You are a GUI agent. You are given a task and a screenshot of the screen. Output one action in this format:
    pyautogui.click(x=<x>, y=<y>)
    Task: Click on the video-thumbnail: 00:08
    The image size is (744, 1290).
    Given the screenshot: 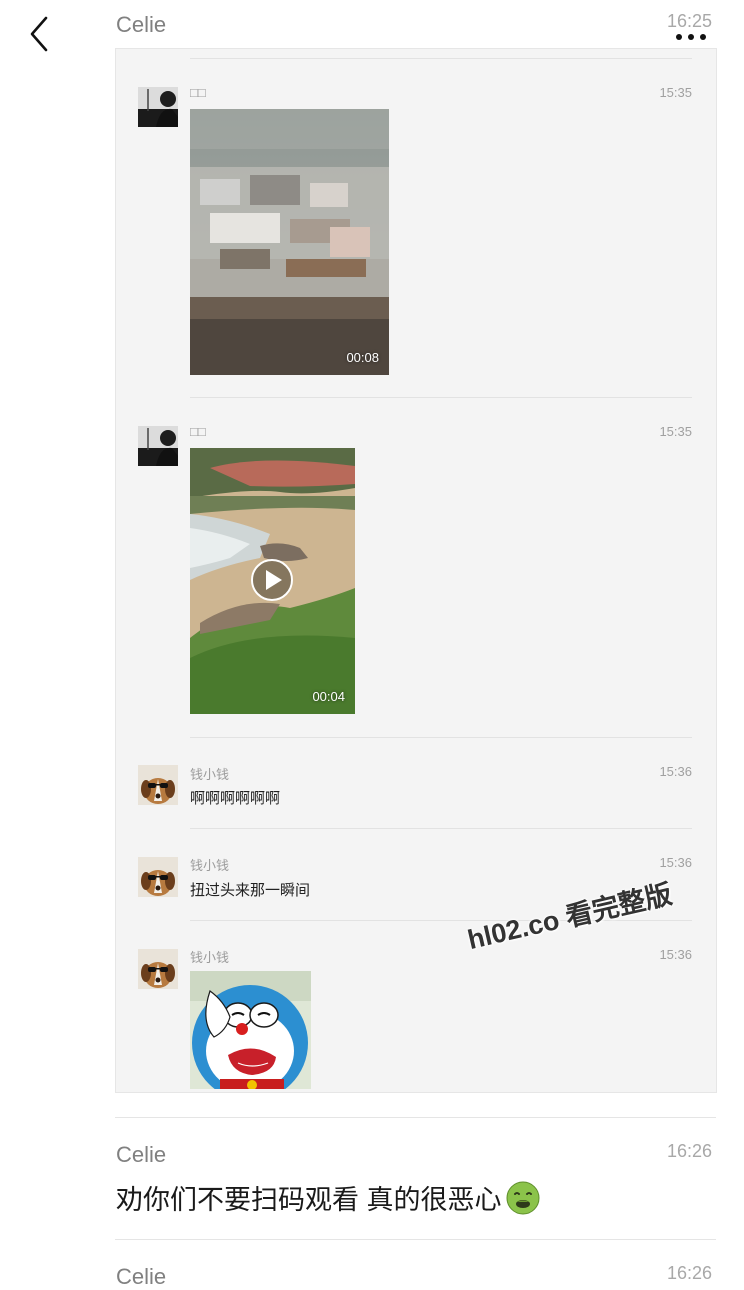 What is the action you would take?
    pyautogui.click(x=289, y=242)
    